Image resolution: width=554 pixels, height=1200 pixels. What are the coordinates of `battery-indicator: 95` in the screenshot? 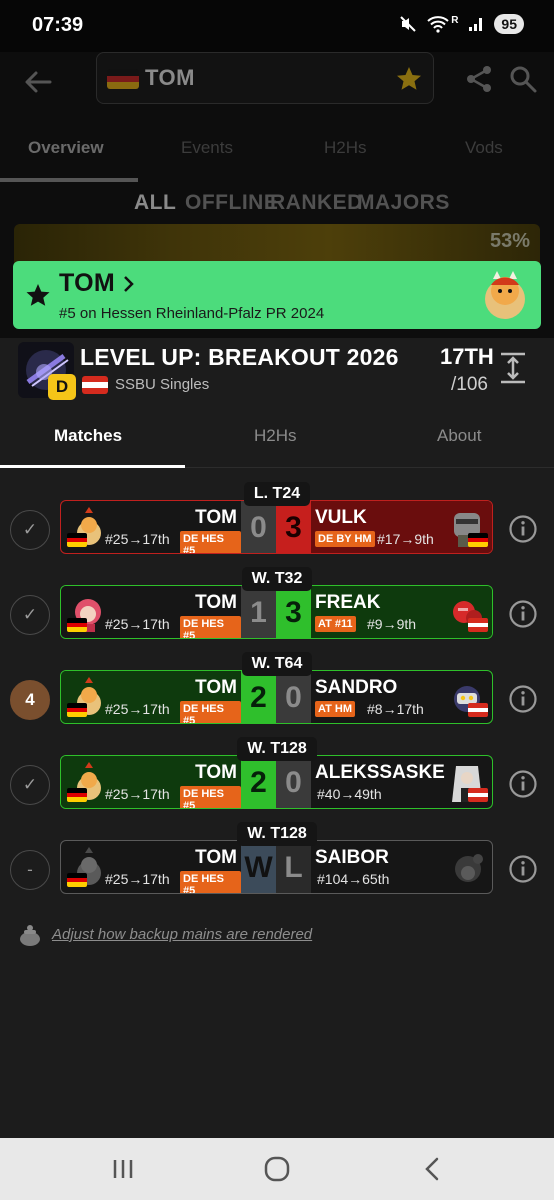 It's located at (509, 24).